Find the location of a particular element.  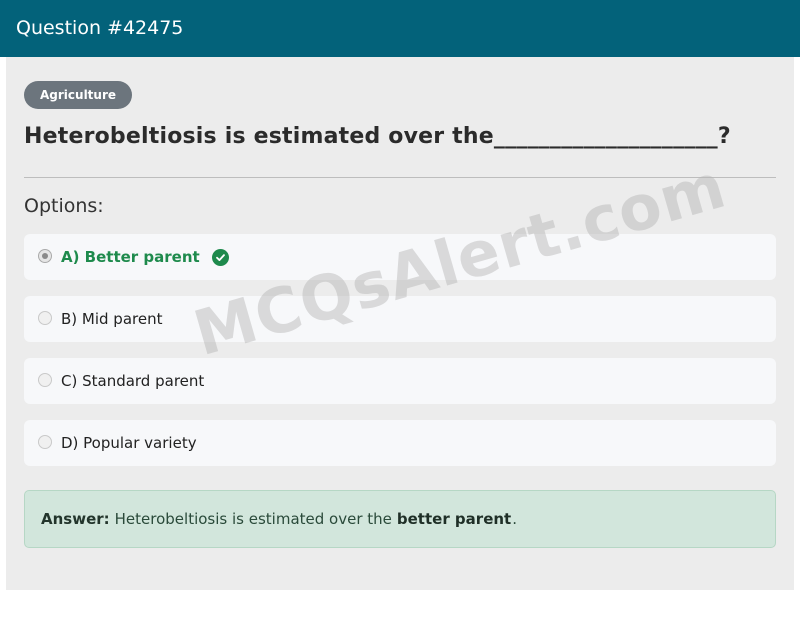

answer-label: Answer: is located at coordinates (75, 519).